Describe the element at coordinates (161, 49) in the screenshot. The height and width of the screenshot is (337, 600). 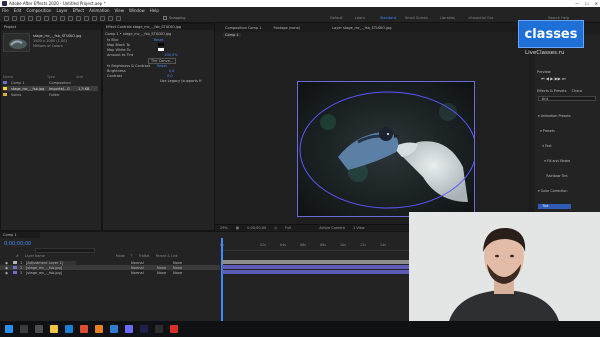
I see `white-swatch` at that location.